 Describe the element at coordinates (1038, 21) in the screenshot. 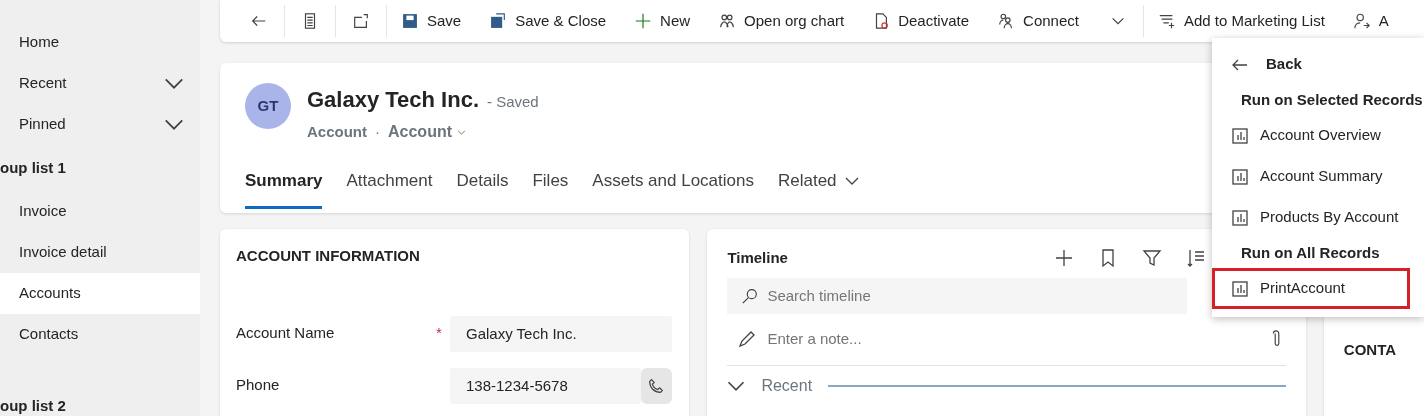

I see `toolbar-button: Connect` at that location.